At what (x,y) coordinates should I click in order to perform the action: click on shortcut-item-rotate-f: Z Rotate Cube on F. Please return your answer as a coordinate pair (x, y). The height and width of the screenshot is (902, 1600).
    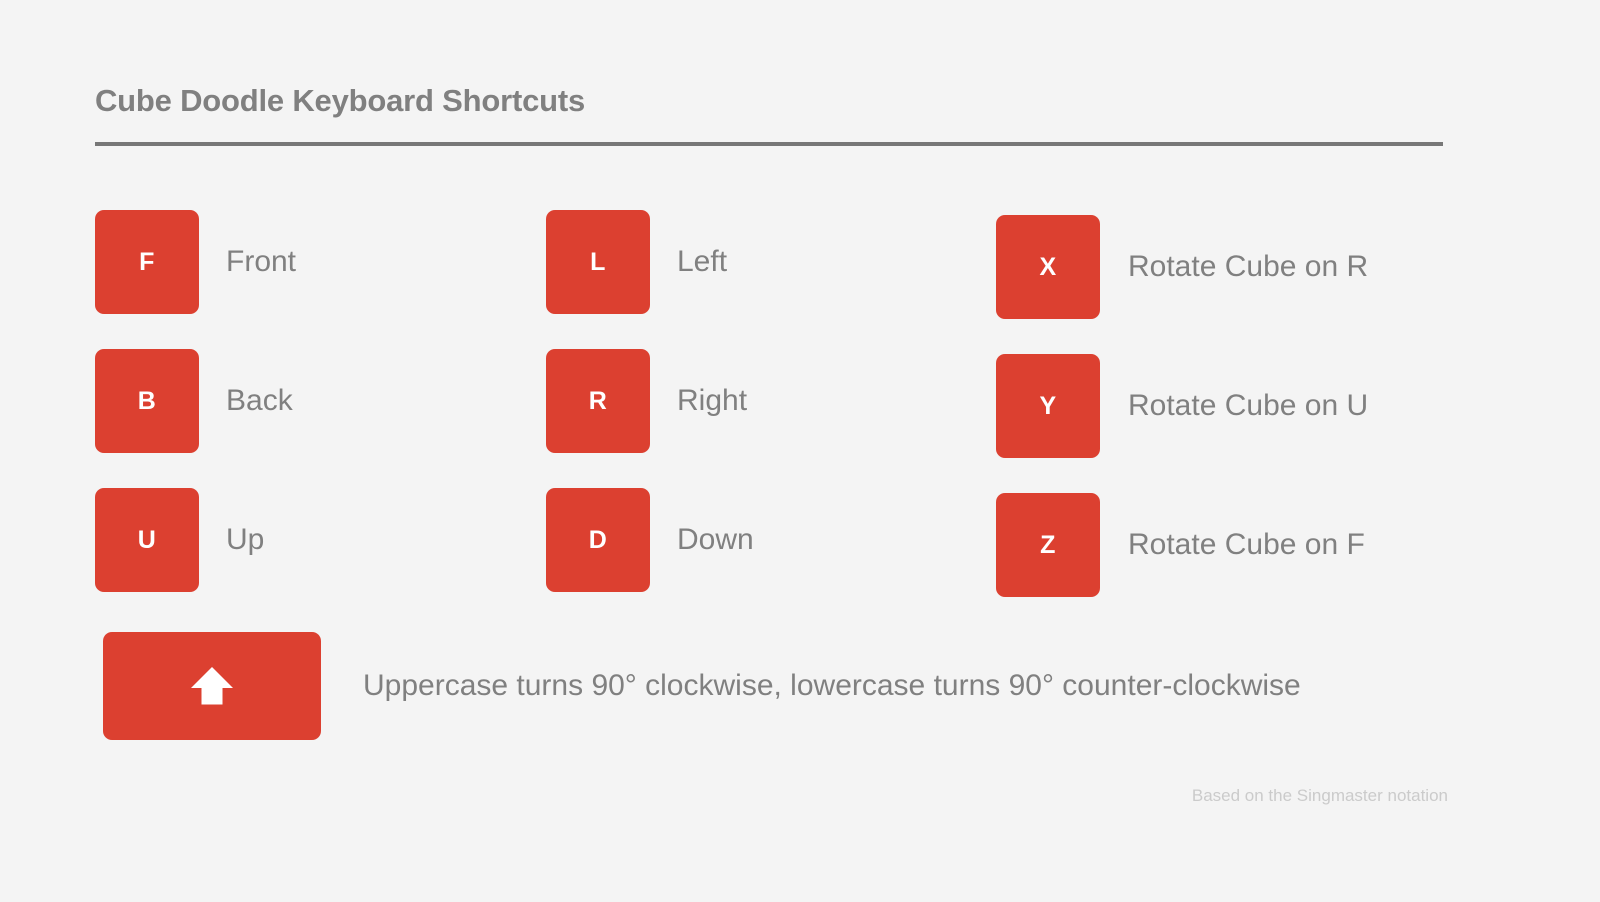
    Looking at the image, I should click on (1225, 545).